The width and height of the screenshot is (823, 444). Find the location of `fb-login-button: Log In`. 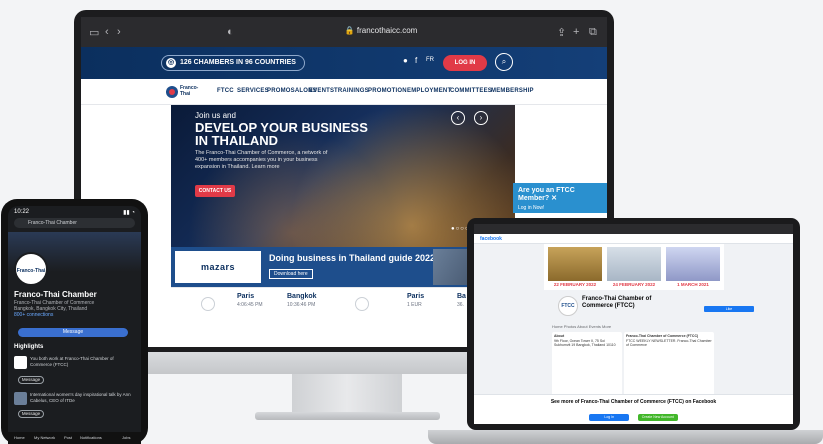

fb-login-button: Log In is located at coordinates (609, 417).